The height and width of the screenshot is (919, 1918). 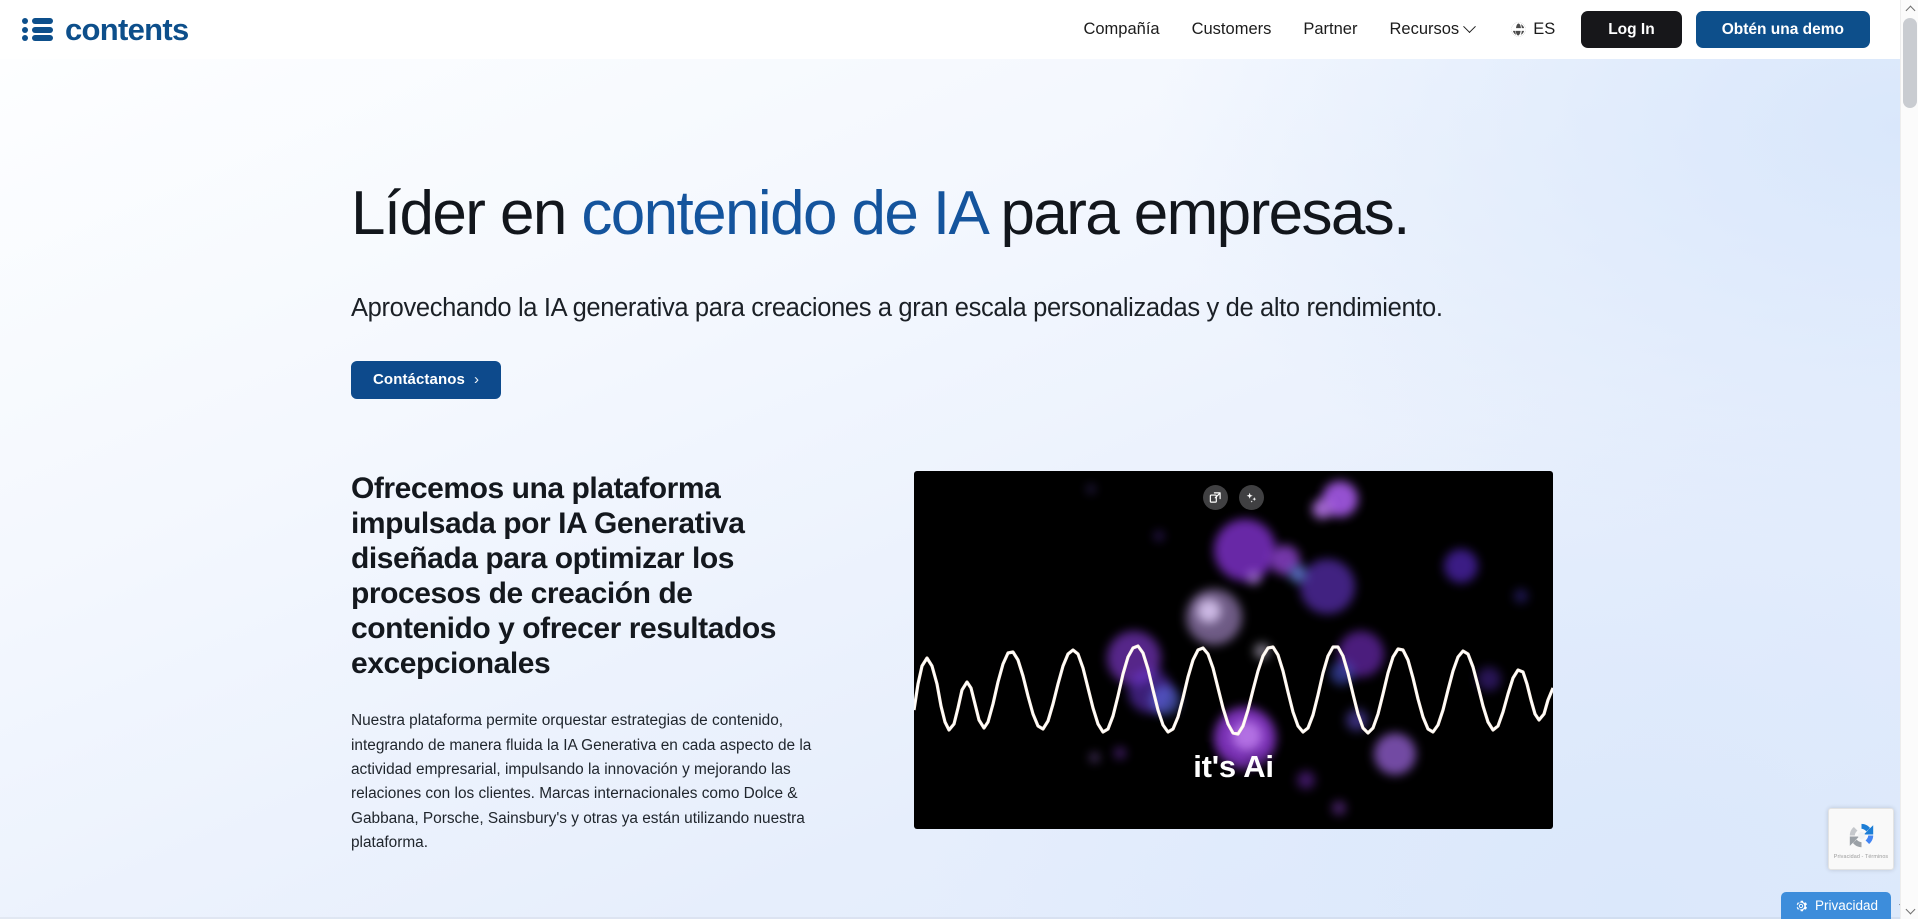 I want to click on login-button: Log In, so click(x=1631, y=29).